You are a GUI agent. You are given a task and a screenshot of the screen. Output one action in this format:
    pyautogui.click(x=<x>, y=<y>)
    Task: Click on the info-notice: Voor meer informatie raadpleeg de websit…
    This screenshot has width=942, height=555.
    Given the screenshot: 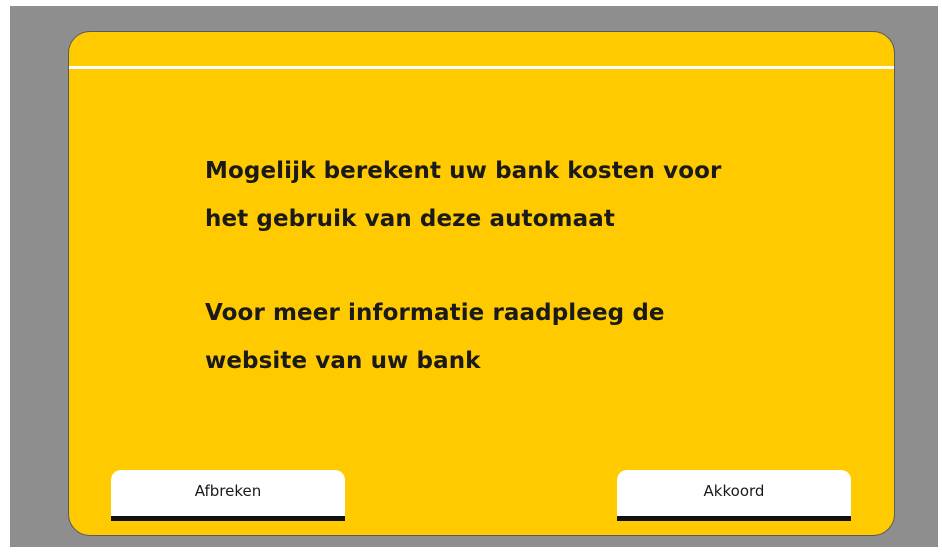 What is the action you would take?
    pyautogui.click(x=515, y=337)
    